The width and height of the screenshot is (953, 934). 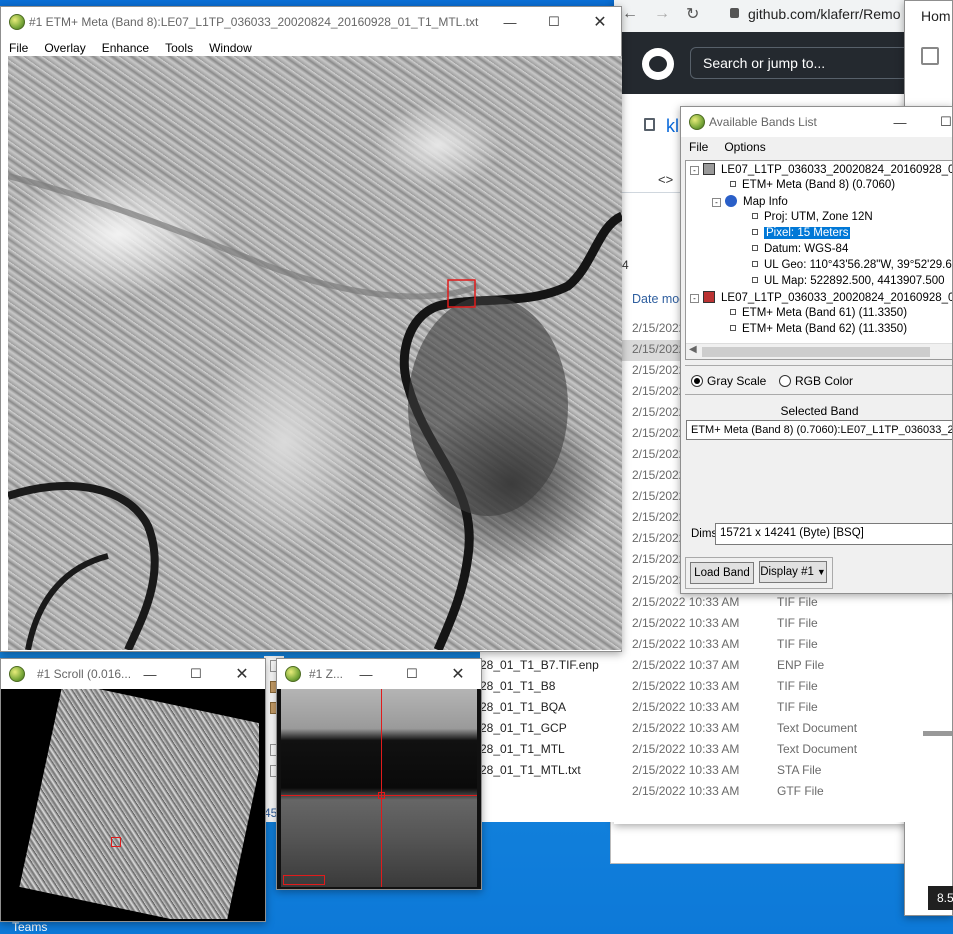 What do you see at coordinates (649, 124) in the screenshot?
I see `repo-book-icon` at bounding box center [649, 124].